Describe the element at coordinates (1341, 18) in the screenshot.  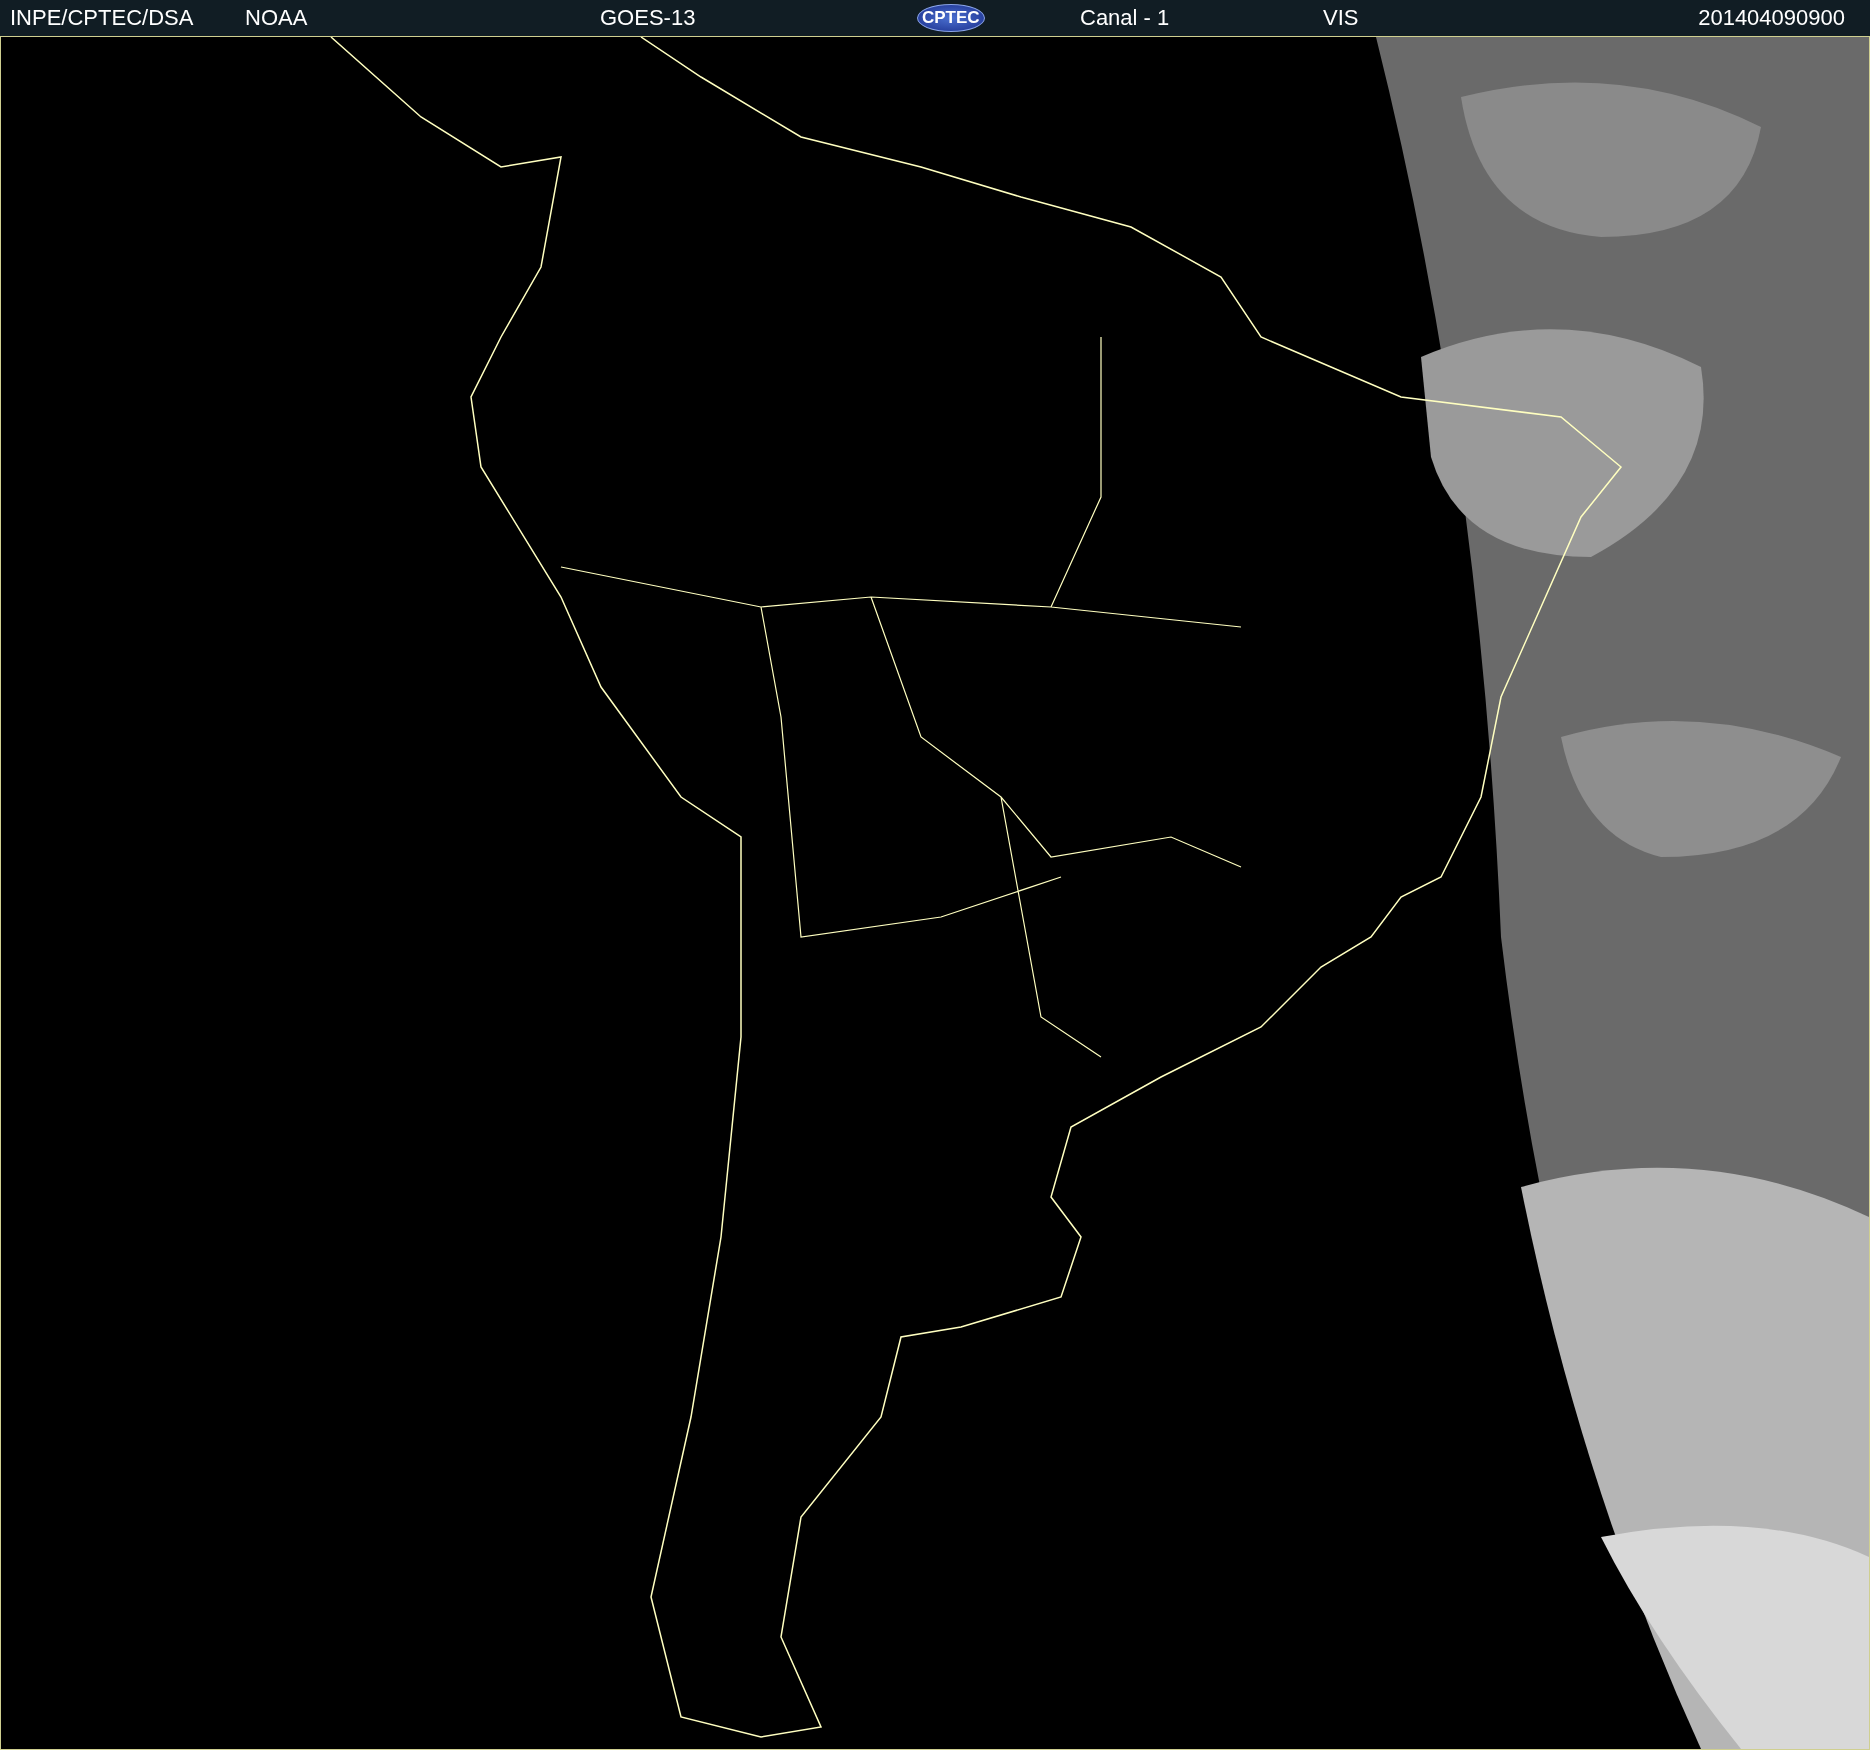
I see `header-label: VIS` at that location.